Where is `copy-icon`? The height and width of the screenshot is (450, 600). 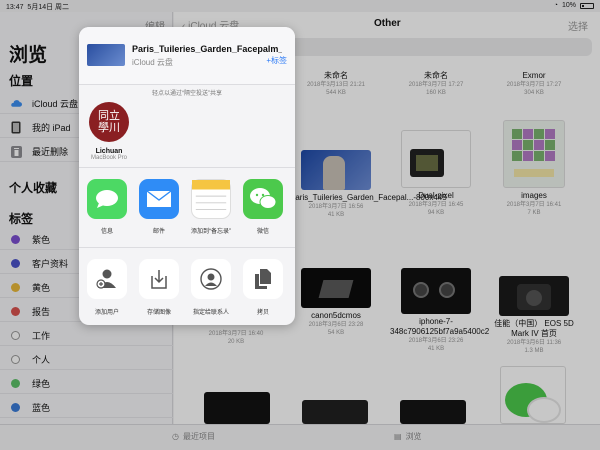
copy-icon is located at coordinates (263, 279).